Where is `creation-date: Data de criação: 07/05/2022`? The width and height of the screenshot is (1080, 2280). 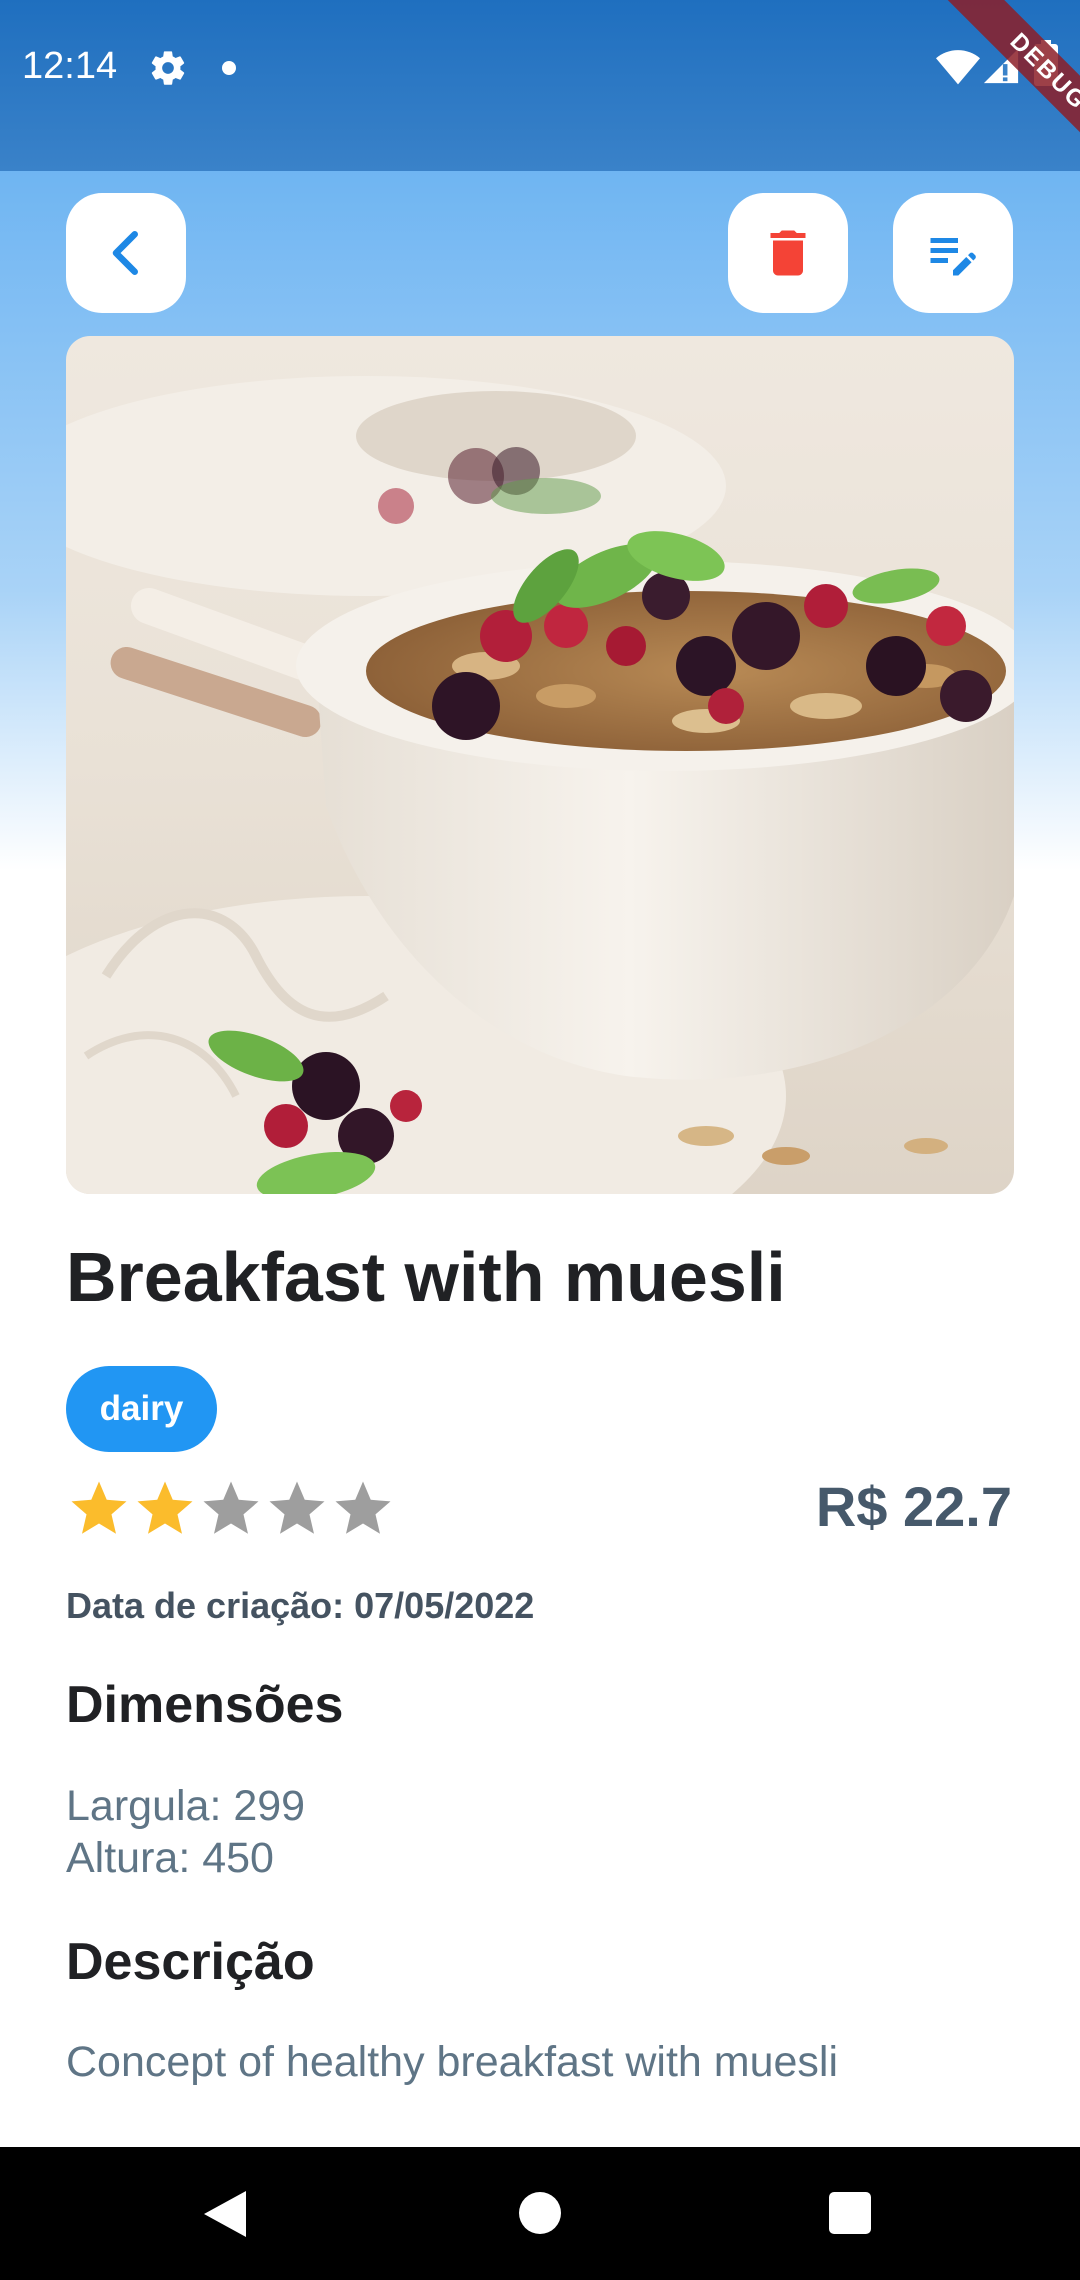
creation-date: Data de criação: 07/05/2022 is located at coordinates (300, 1605).